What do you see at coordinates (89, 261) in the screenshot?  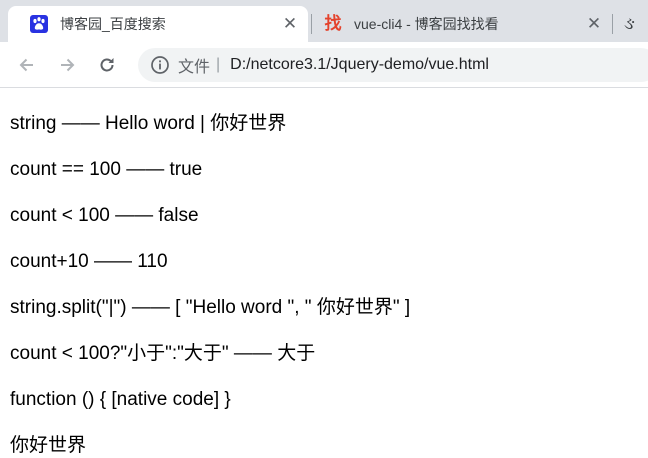 I see `output-line: count+10 —— 110` at bounding box center [89, 261].